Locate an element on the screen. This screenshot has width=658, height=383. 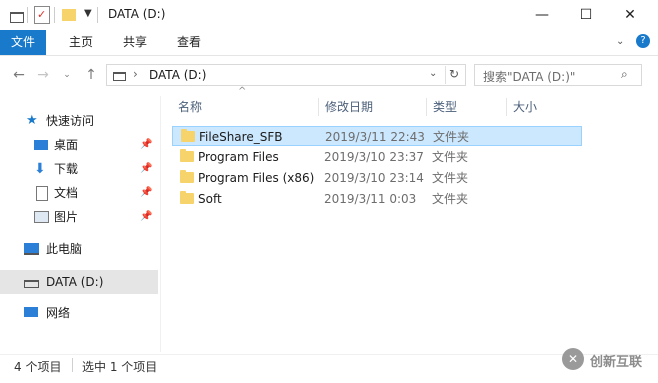
column-header-modified: 修改日期 is located at coordinates (349, 107).